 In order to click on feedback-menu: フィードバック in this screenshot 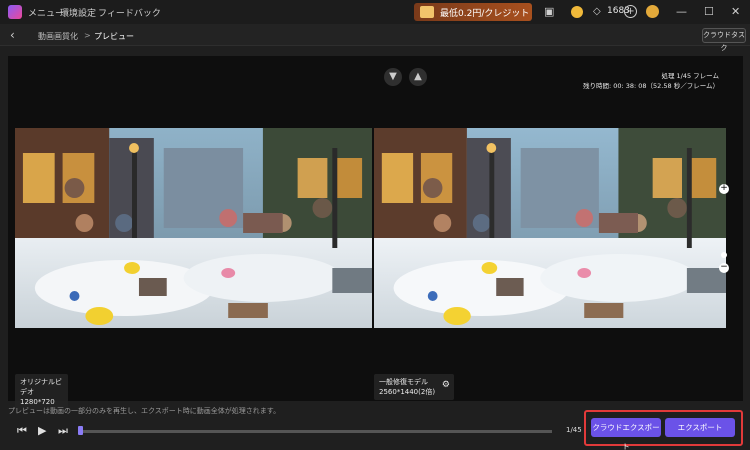, I will do `click(129, 12)`.